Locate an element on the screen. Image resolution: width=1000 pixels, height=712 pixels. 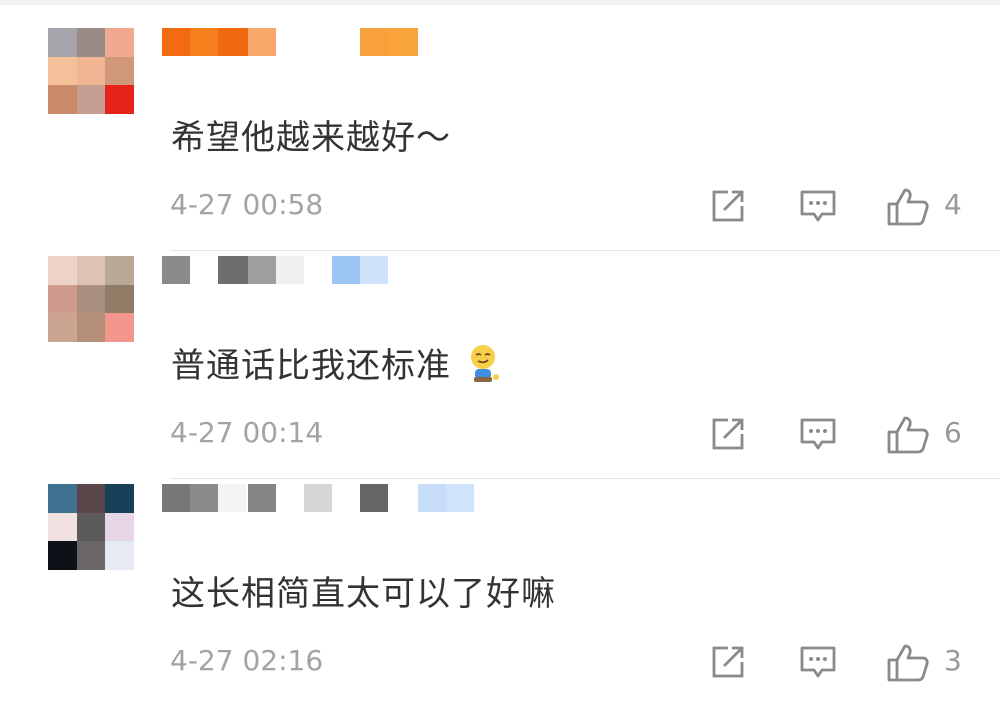
comment-time: 4-27 02:16 is located at coordinates (247, 660).